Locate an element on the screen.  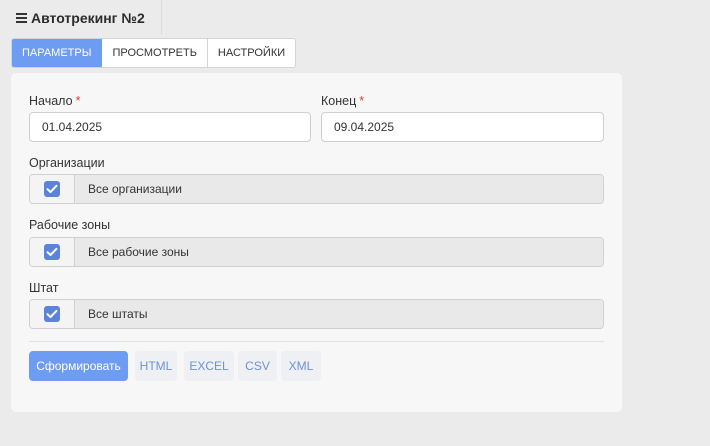
staff-checkbox is located at coordinates (52, 314).